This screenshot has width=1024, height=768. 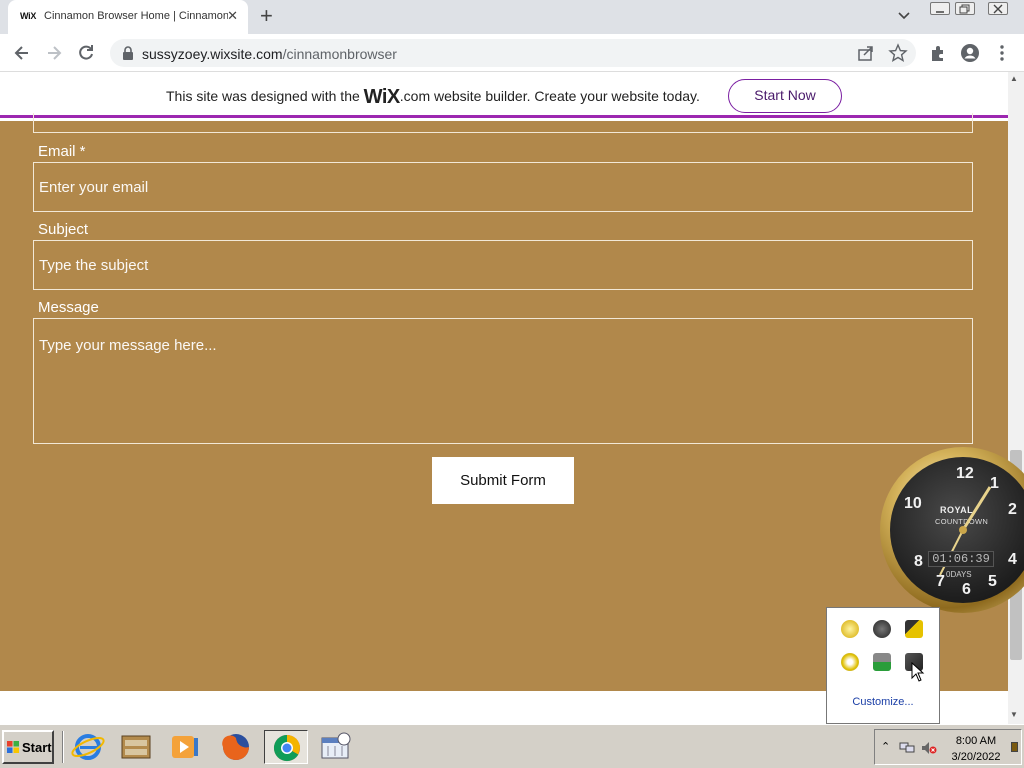 I want to click on email-label: Email *, so click(x=62, y=151).